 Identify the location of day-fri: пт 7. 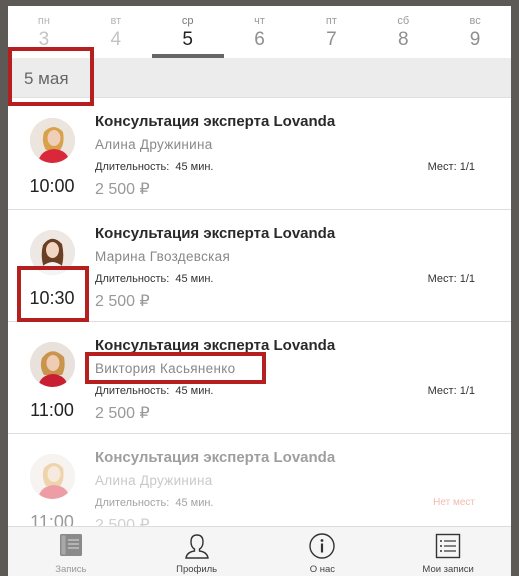
(331, 32).